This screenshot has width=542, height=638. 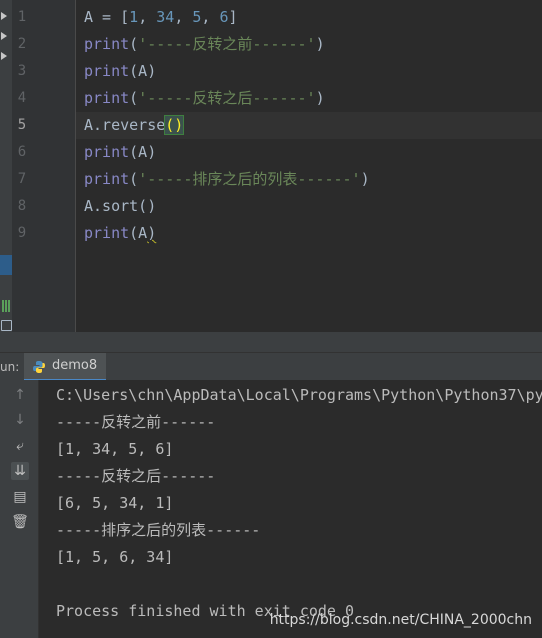 What do you see at coordinates (6, 306) in the screenshot?
I see `structure-icon` at bounding box center [6, 306].